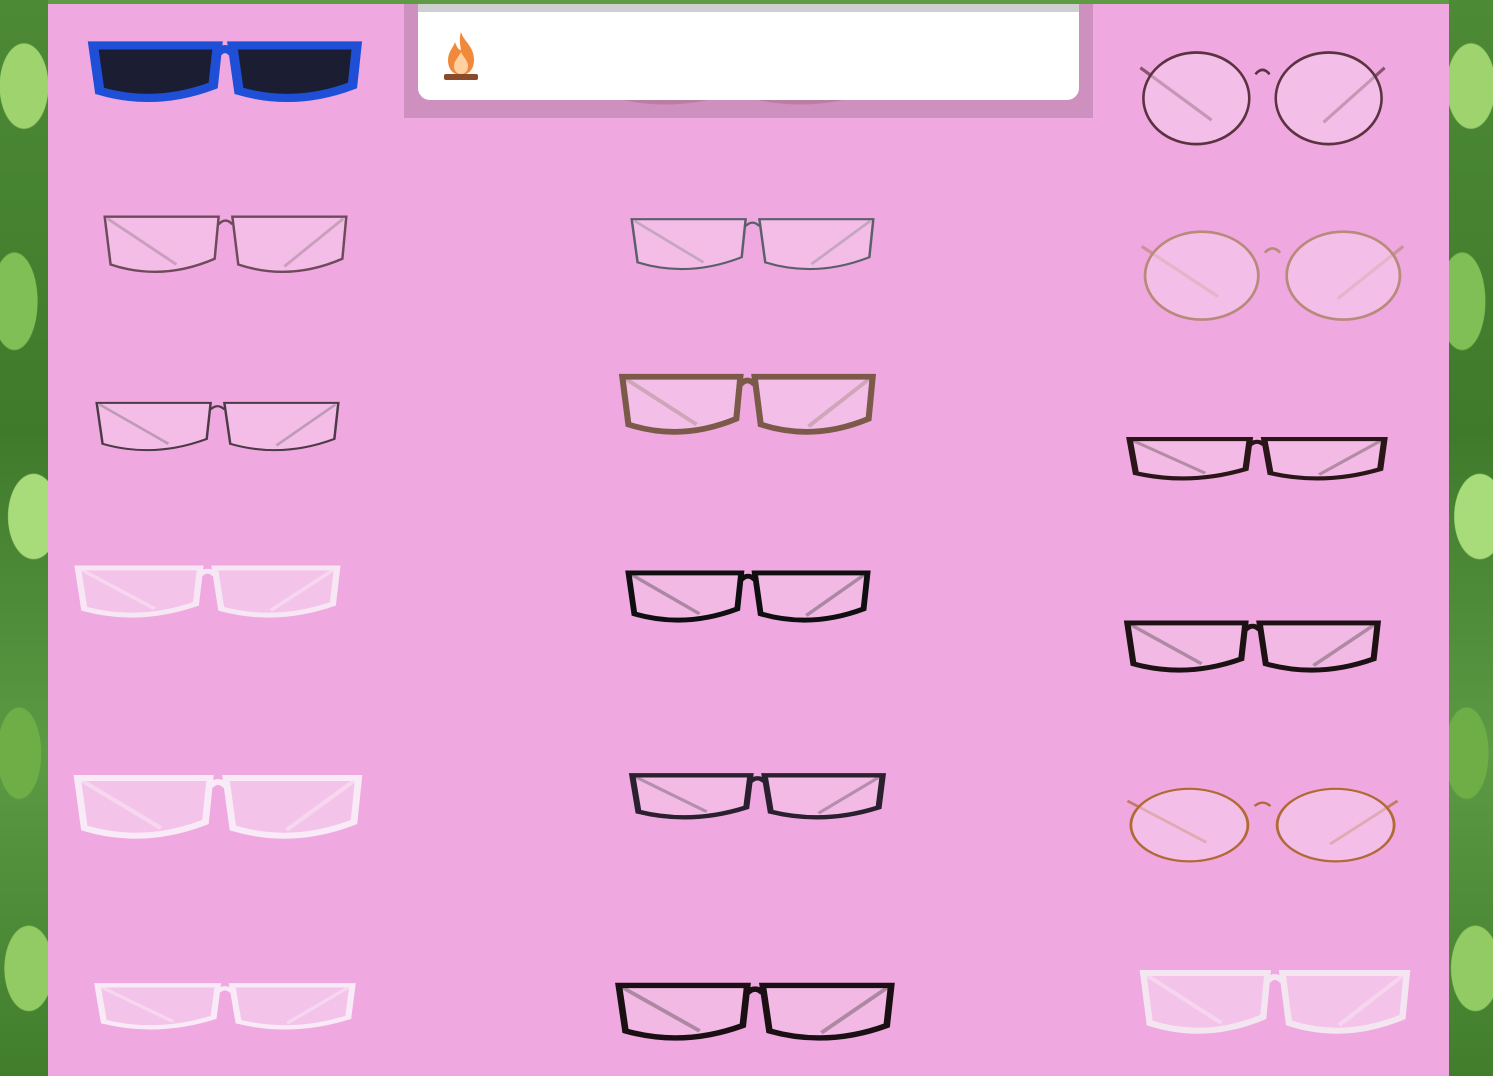 The height and width of the screenshot is (1076, 1493). What do you see at coordinates (1471, 538) in the screenshot?
I see `leaf-background-right` at bounding box center [1471, 538].